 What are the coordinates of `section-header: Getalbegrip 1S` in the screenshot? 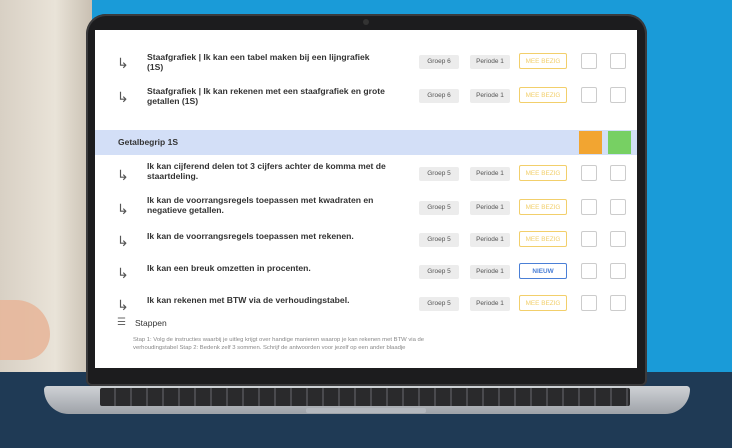 It's located at (366, 142).